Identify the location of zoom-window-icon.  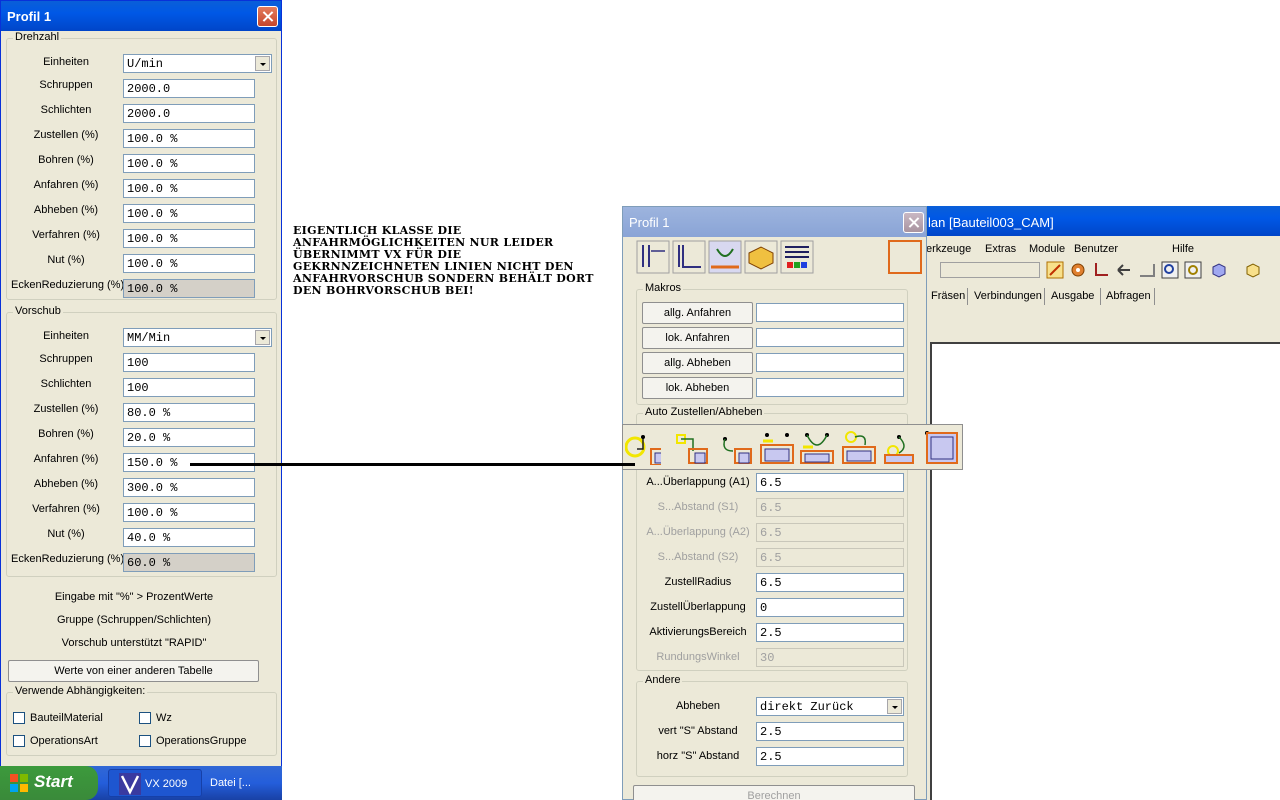
(1193, 270).